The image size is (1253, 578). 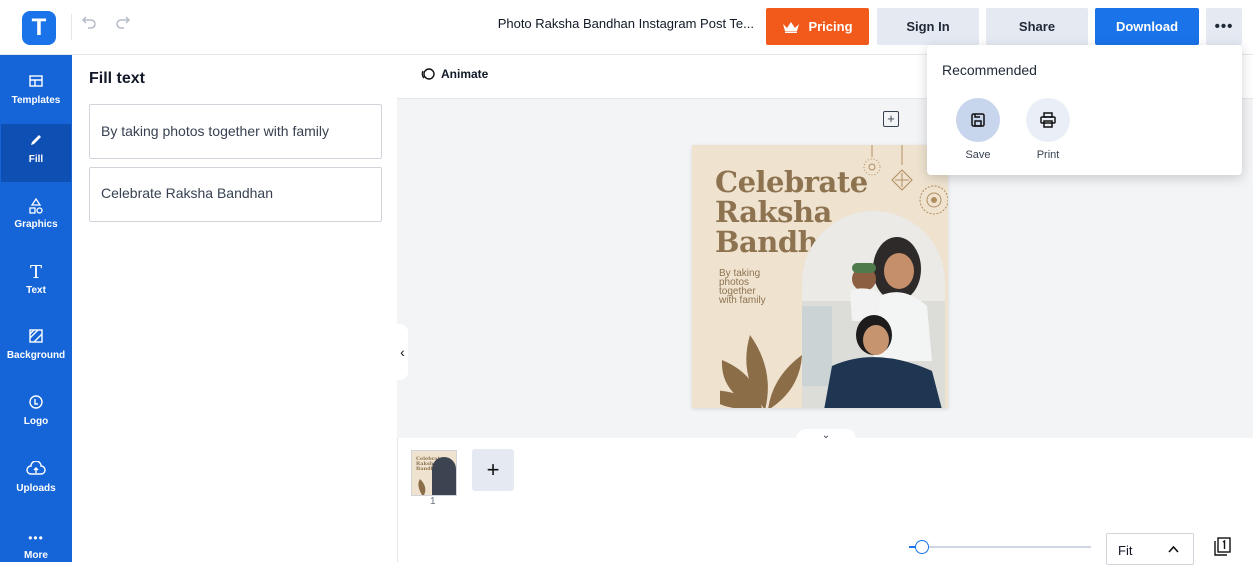 I want to click on sidebar-item-label: Templates, so click(x=36, y=100).